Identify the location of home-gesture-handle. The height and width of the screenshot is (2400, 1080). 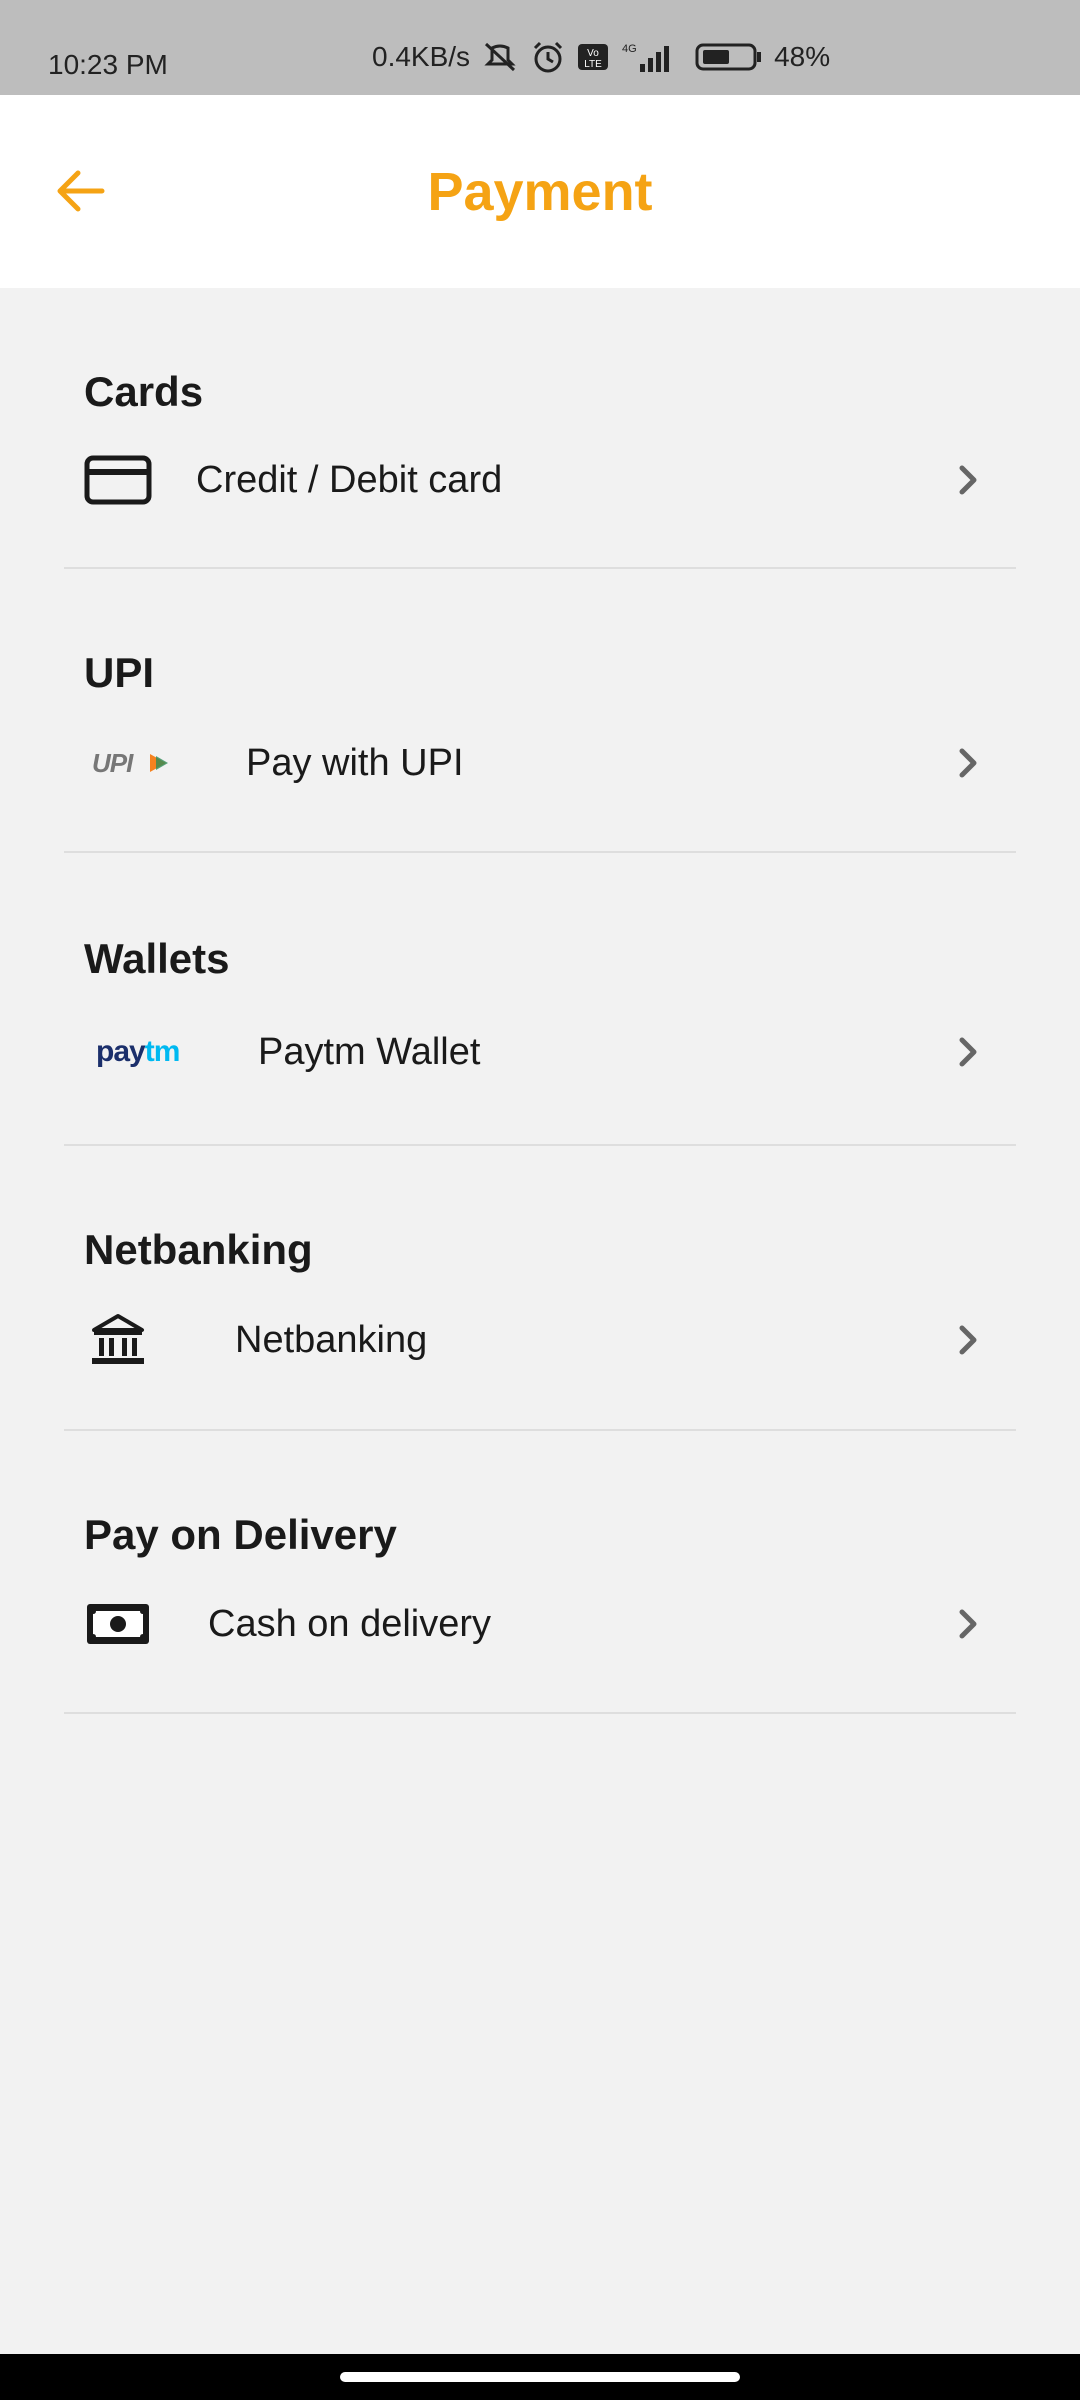
(540, 2377).